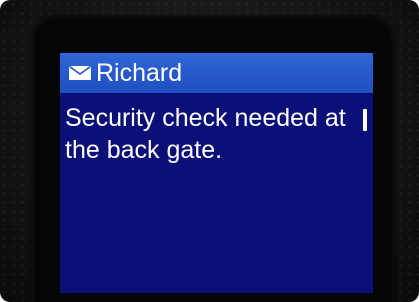 Image resolution: width=419 pixels, height=302 pixels. Describe the element at coordinates (216, 73) in the screenshot. I see `message-title-bar: Richard` at that location.